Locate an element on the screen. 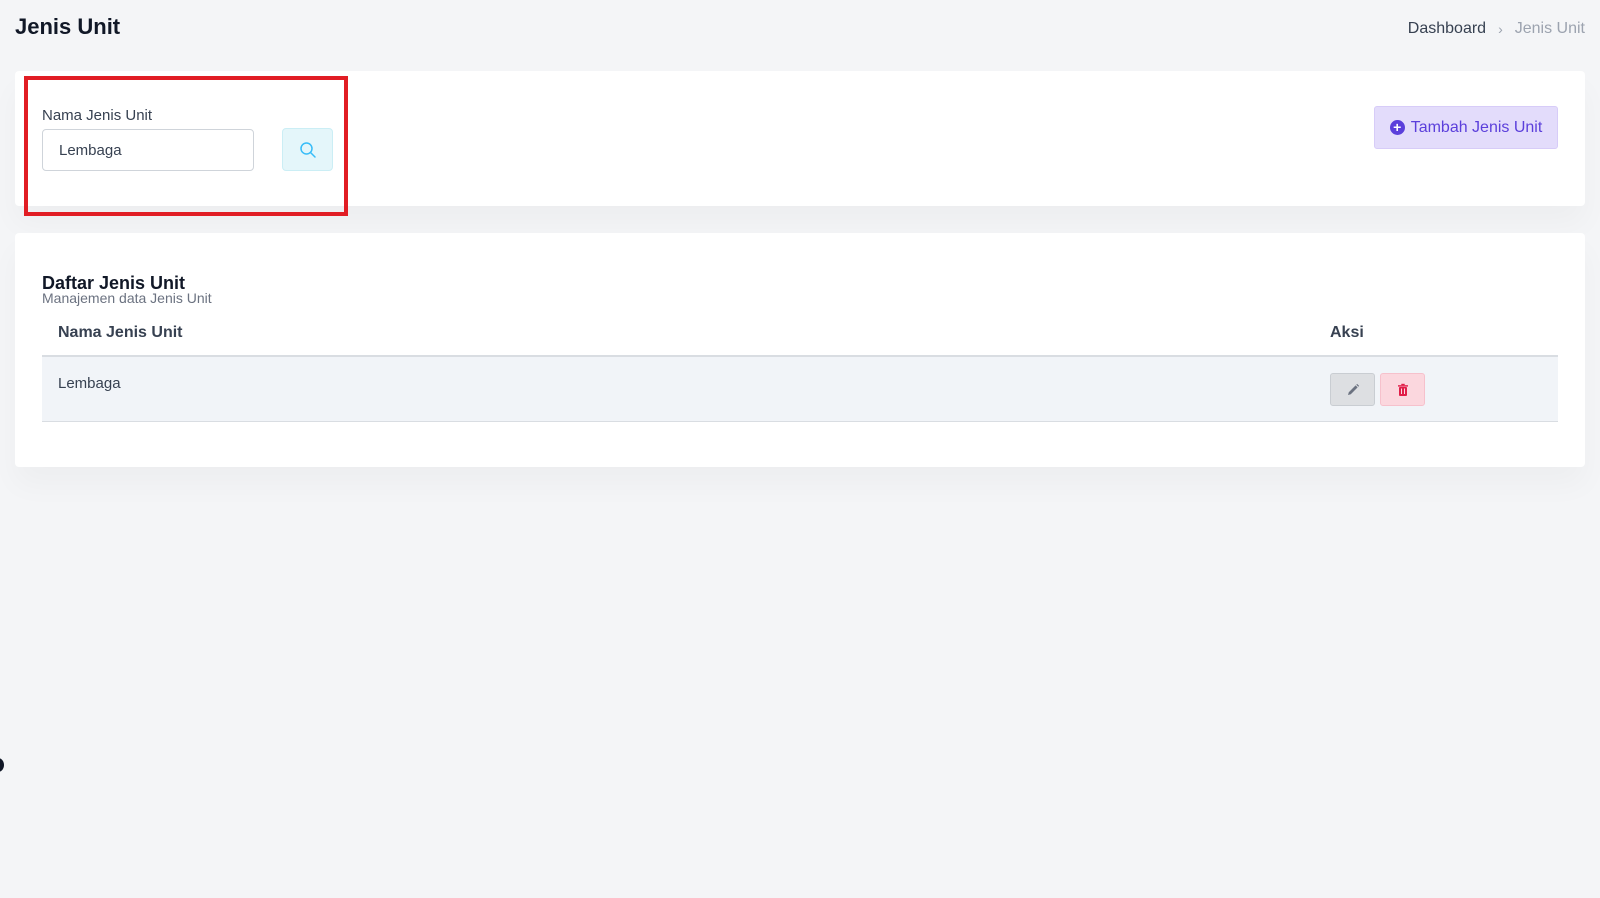 This screenshot has height=898, width=1600. edit-button is located at coordinates (1352, 389).